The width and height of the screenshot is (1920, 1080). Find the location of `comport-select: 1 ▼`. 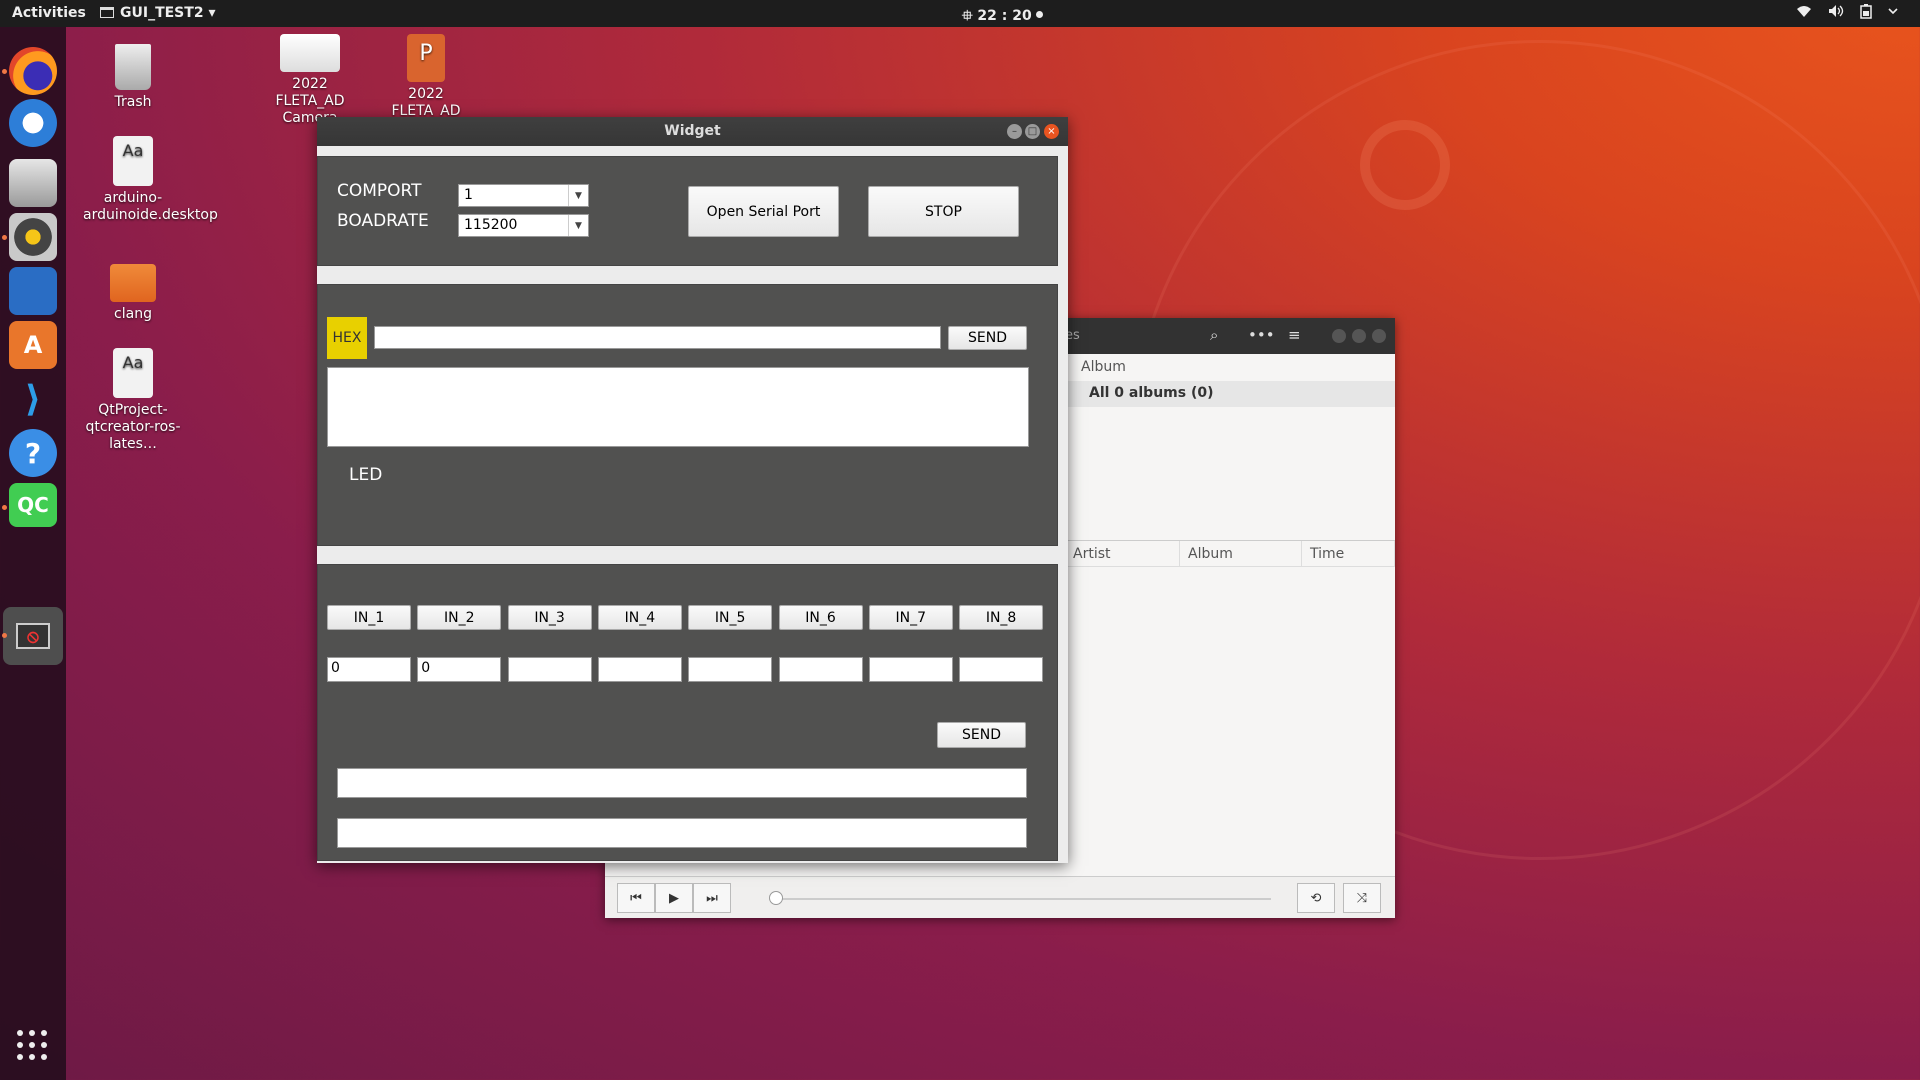

comport-select: 1 ▼ is located at coordinates (523, 195).